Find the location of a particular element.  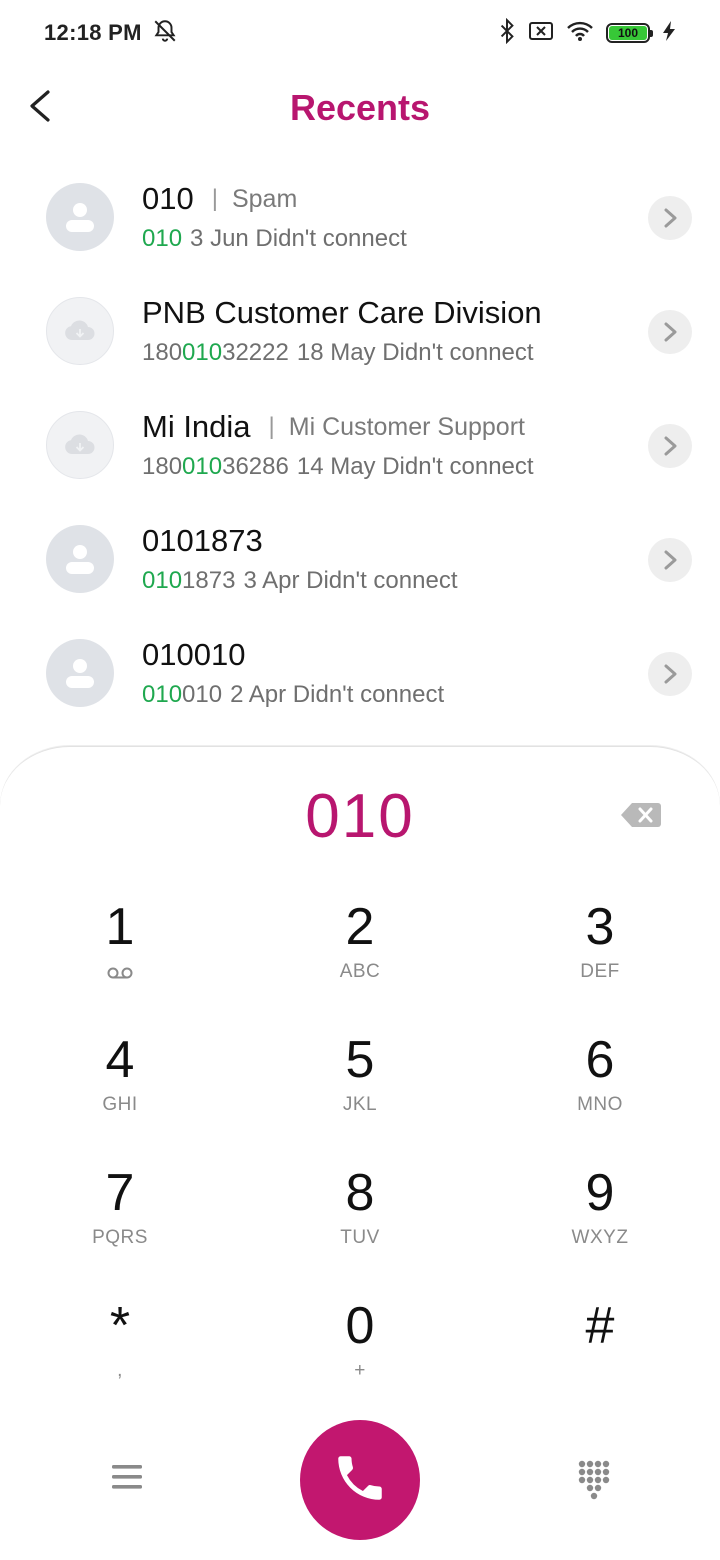

phone-icon is located at coordinates (360, 1480).